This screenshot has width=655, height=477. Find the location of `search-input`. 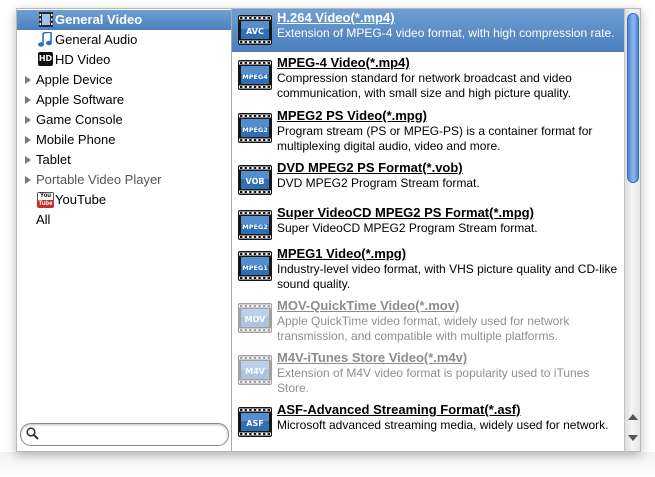

search-input is located at coordinates (134, 434).